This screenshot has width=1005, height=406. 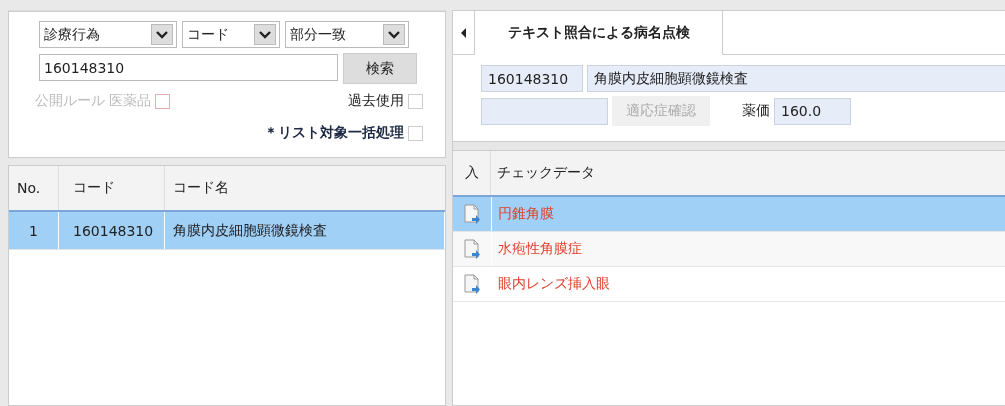 I want to click on checkbox-label: 過去使用, so click(x=376, y=101).